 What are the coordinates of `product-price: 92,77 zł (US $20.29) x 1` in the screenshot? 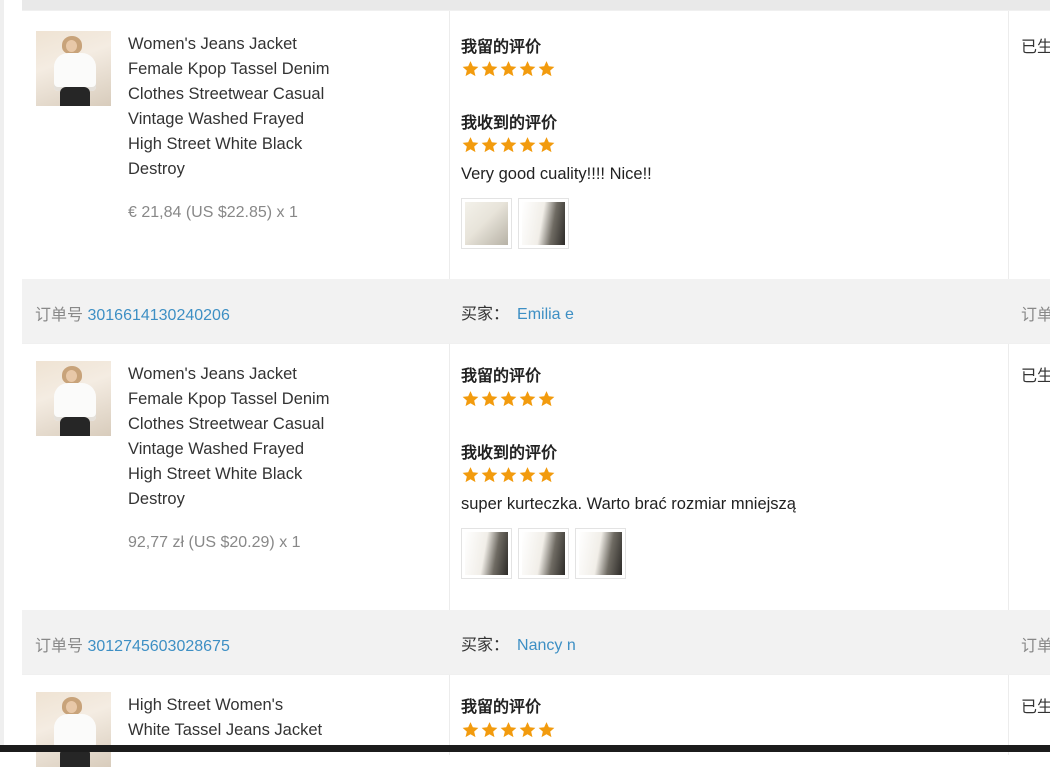 It's located at (214, 542).